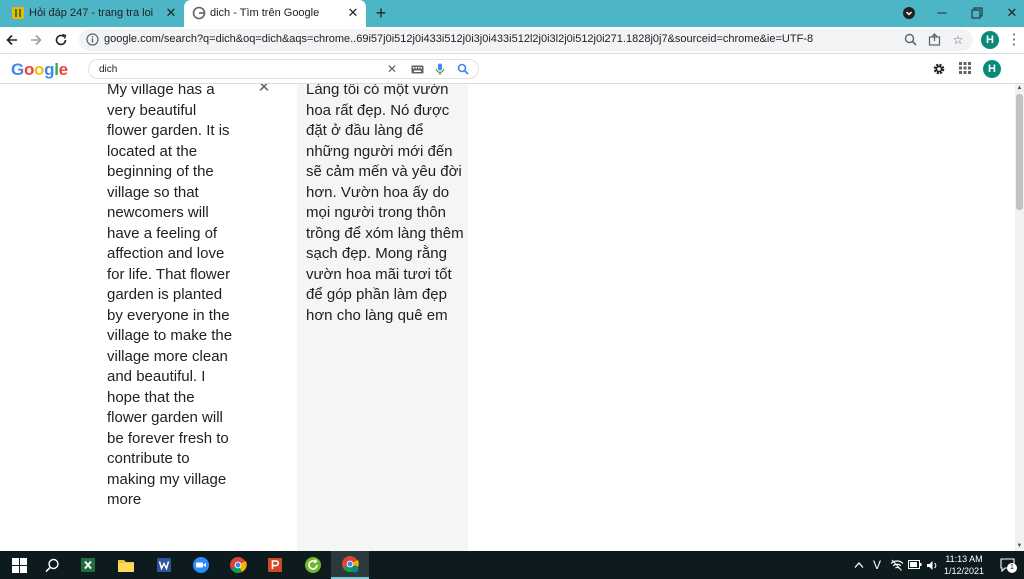 The height and width of the screenshot is (579, 1024). What do you see at coordinates (990, 40) in the screenshot?
I see `browser-profile-avatar: H` at bounding box center [990, 40].